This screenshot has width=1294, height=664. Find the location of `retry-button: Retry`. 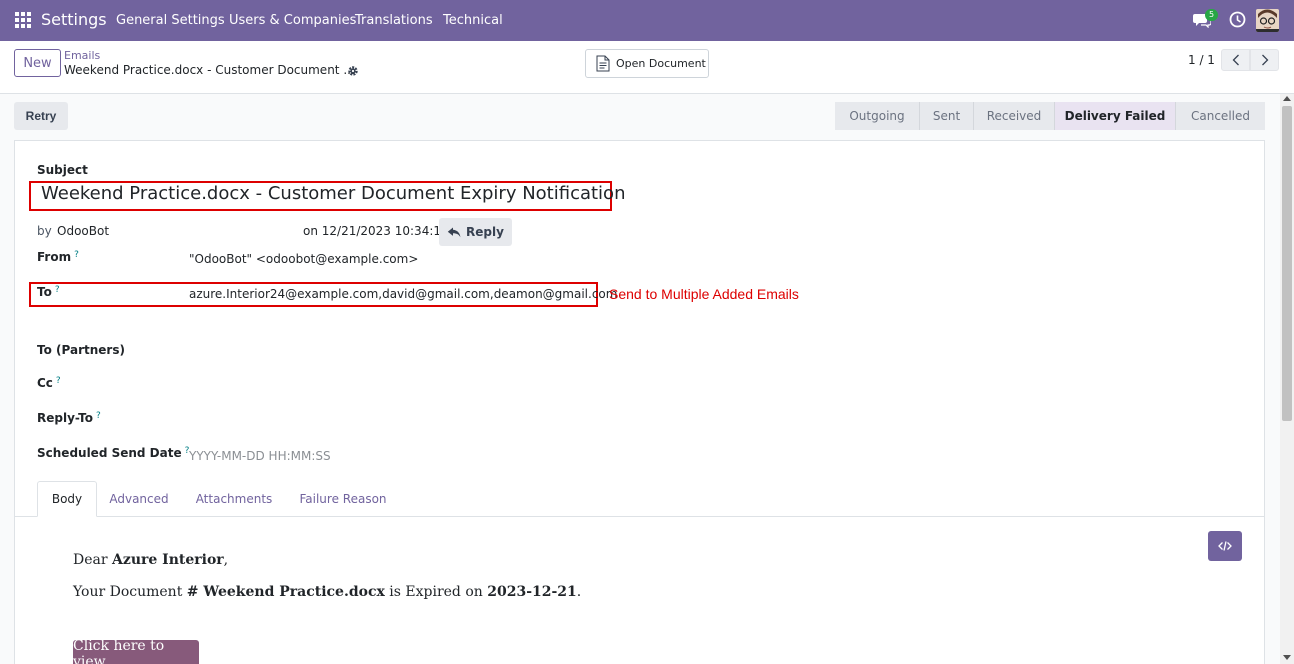

retry-button: Retry is located at coordinates (41, 116).